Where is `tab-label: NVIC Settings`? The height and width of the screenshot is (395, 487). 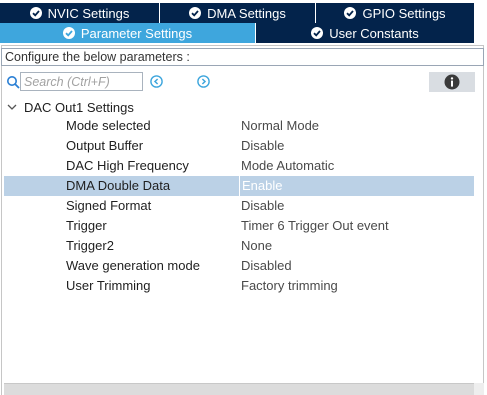 tab-label: NVIC Settings is located at coordinates (88, 13).